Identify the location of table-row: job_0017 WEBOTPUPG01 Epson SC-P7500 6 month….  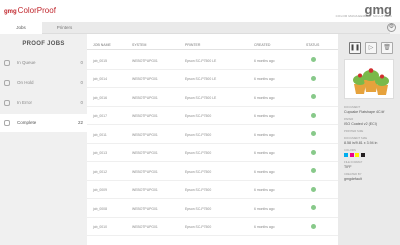
(212, 116).